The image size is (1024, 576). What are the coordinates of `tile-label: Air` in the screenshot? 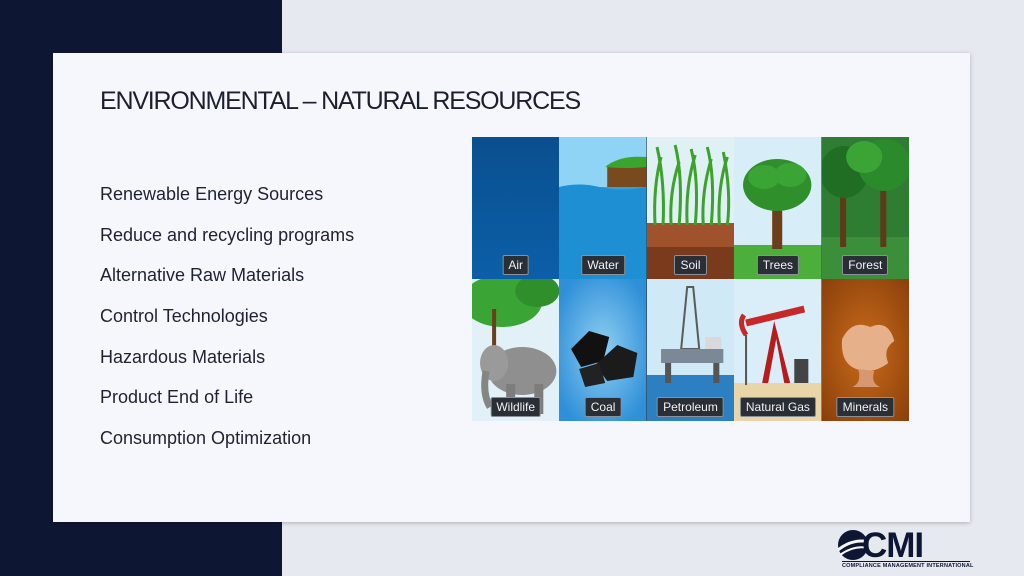 It's located at (516, 265).